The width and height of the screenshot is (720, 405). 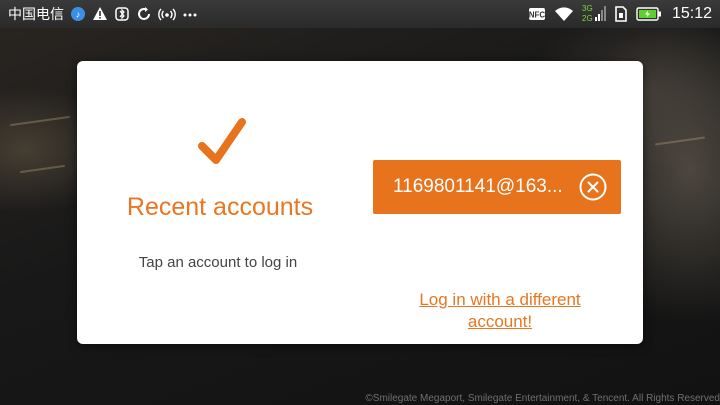 I want to click on network-badge-3g: 3G, so click(x=587, y=8).